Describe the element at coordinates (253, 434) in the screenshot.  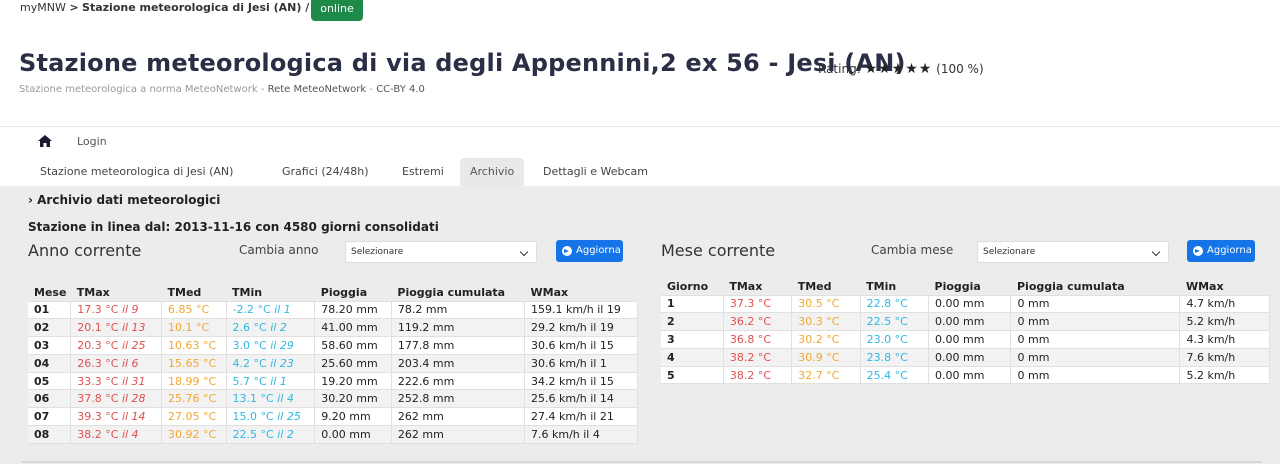
I see `cell-tmin-value: 22.5 °C` at that location.